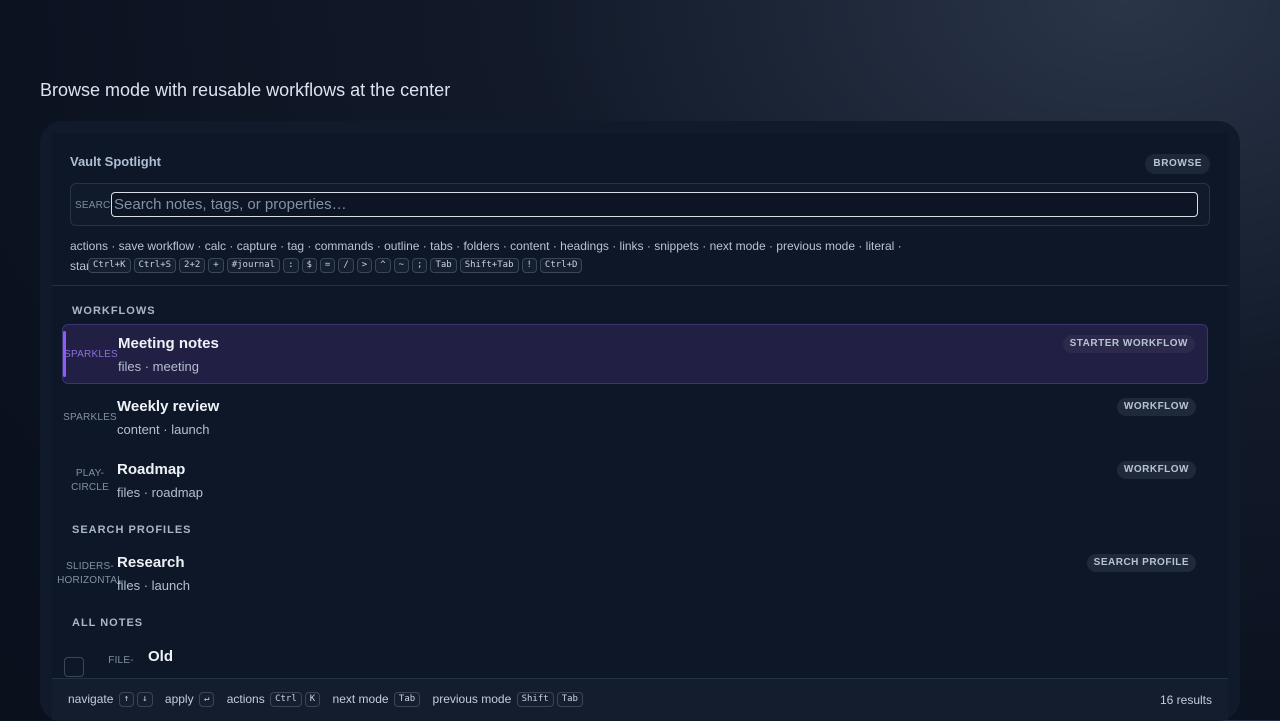 The width and height of the screenshot is (1280, 721). I want to click on footer-label: actions, so click(245, 699).